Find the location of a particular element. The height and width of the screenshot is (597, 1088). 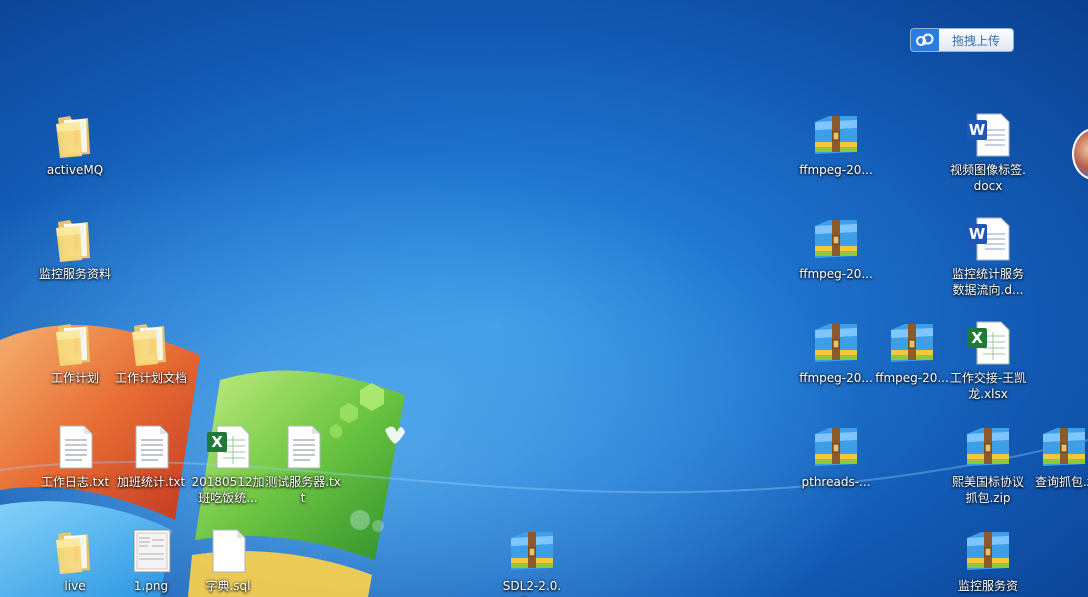

drag-upload-widget: 拖拽上传 is located at coordinates (962, 40).